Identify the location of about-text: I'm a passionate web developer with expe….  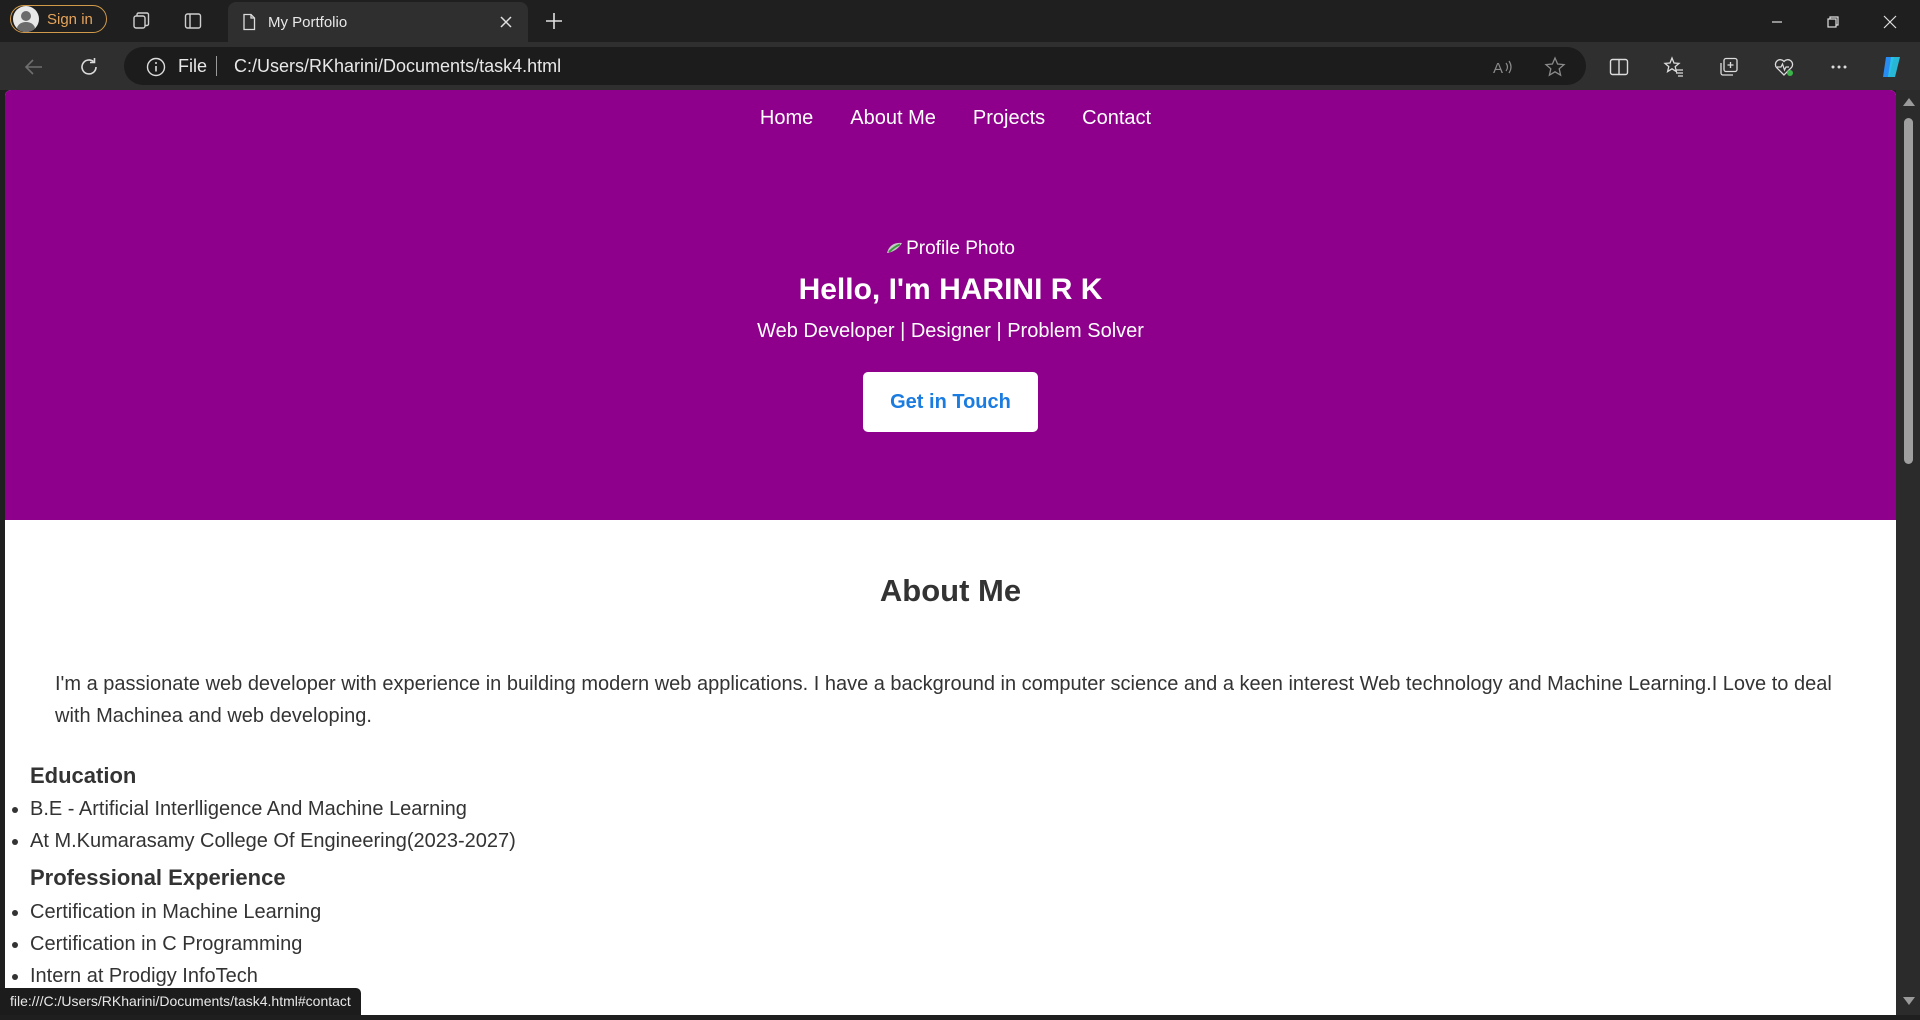
(943, 700).